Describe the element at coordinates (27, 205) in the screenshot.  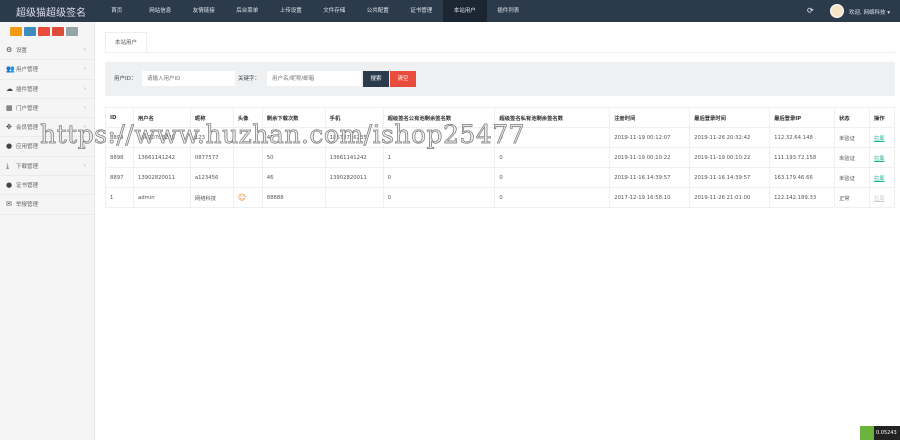
I see `sidebar-item-label: 举报管理` at that location.